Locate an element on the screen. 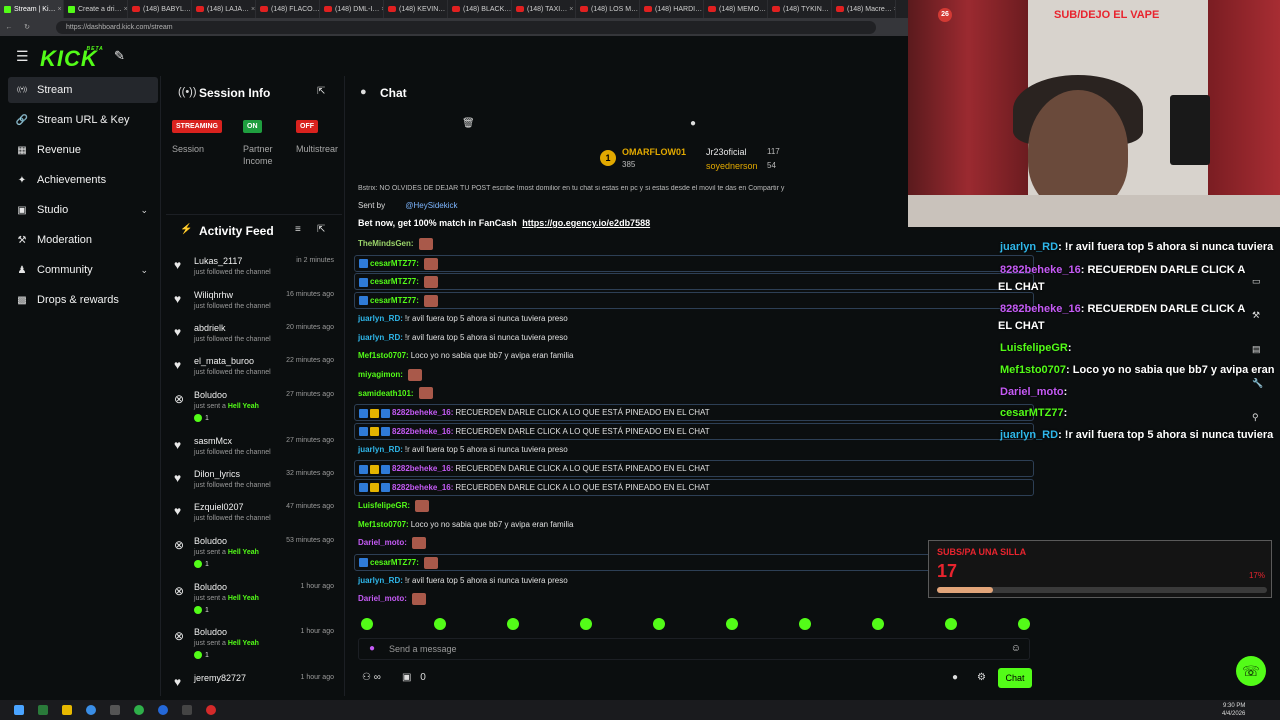 This screenshot has width=1280, height=720. status-badge: ON is located at coordinates (252, 126).